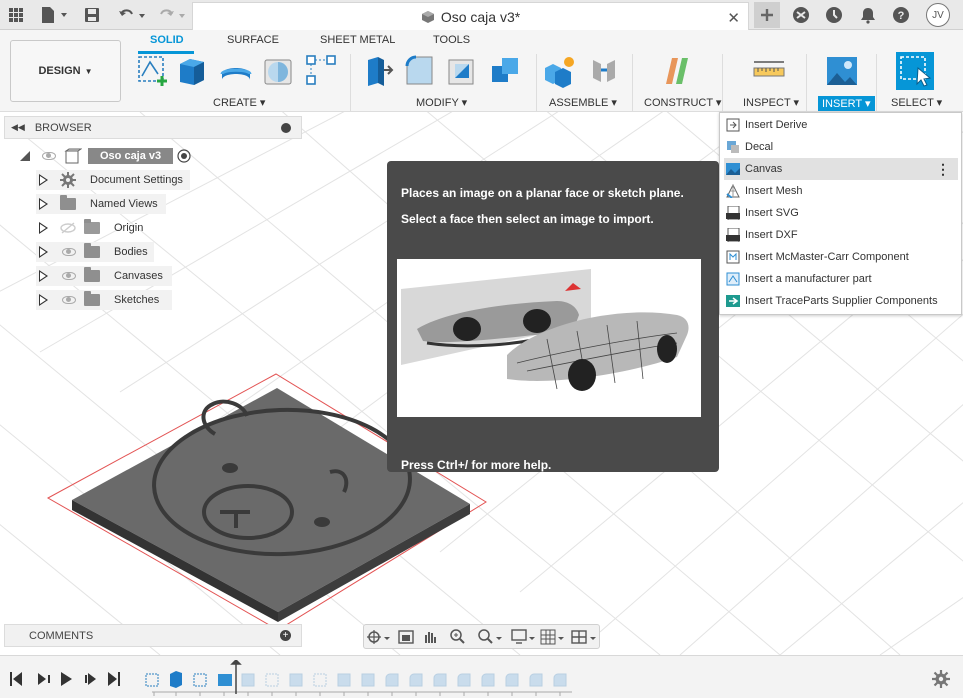  Describe the element at coordinates (441, 102) in the screenshot. I see `group-modify: MODIFY ▾` at that location.